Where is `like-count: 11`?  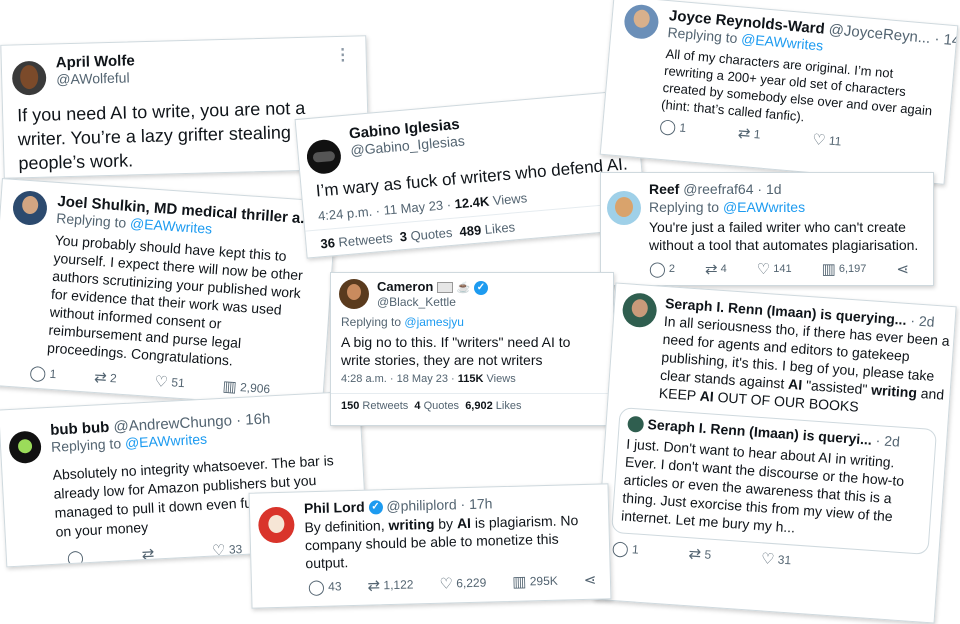 like-count: 11 is located at coordinates (835, 141).